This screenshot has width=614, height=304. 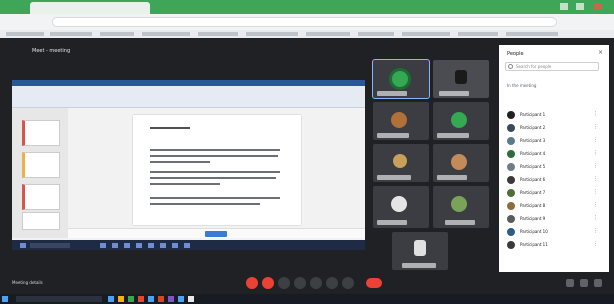 I want to click on raise-hand-icon, so click(x=300, y=283).